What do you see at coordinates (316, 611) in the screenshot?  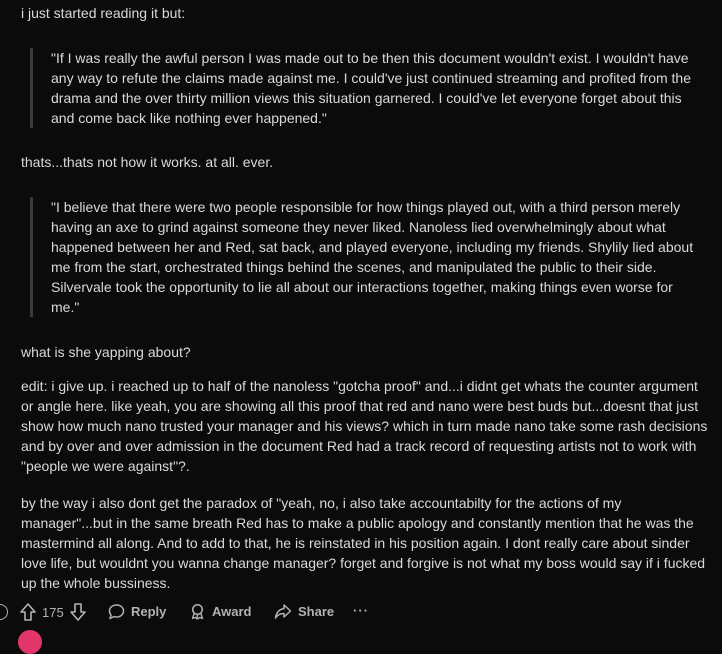 I see `share-label: Share` at bounding box center [316, 611].